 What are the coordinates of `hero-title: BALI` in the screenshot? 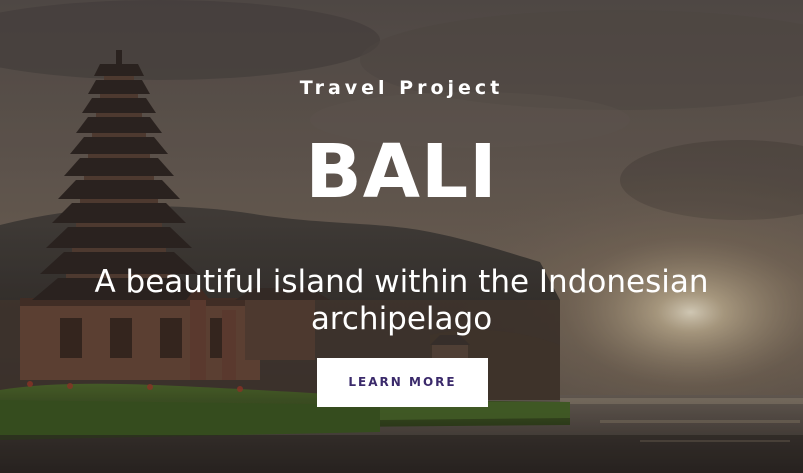 It's located at (401, 172).